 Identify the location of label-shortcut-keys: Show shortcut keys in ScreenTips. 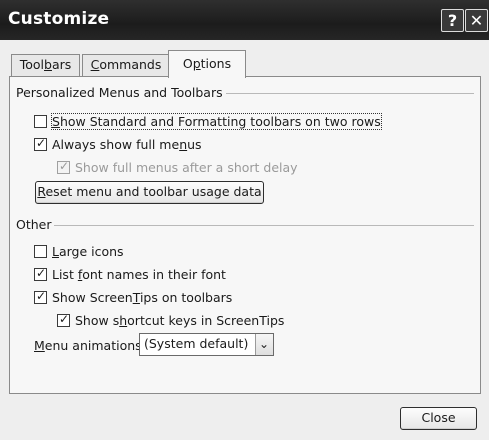
(180, 320).